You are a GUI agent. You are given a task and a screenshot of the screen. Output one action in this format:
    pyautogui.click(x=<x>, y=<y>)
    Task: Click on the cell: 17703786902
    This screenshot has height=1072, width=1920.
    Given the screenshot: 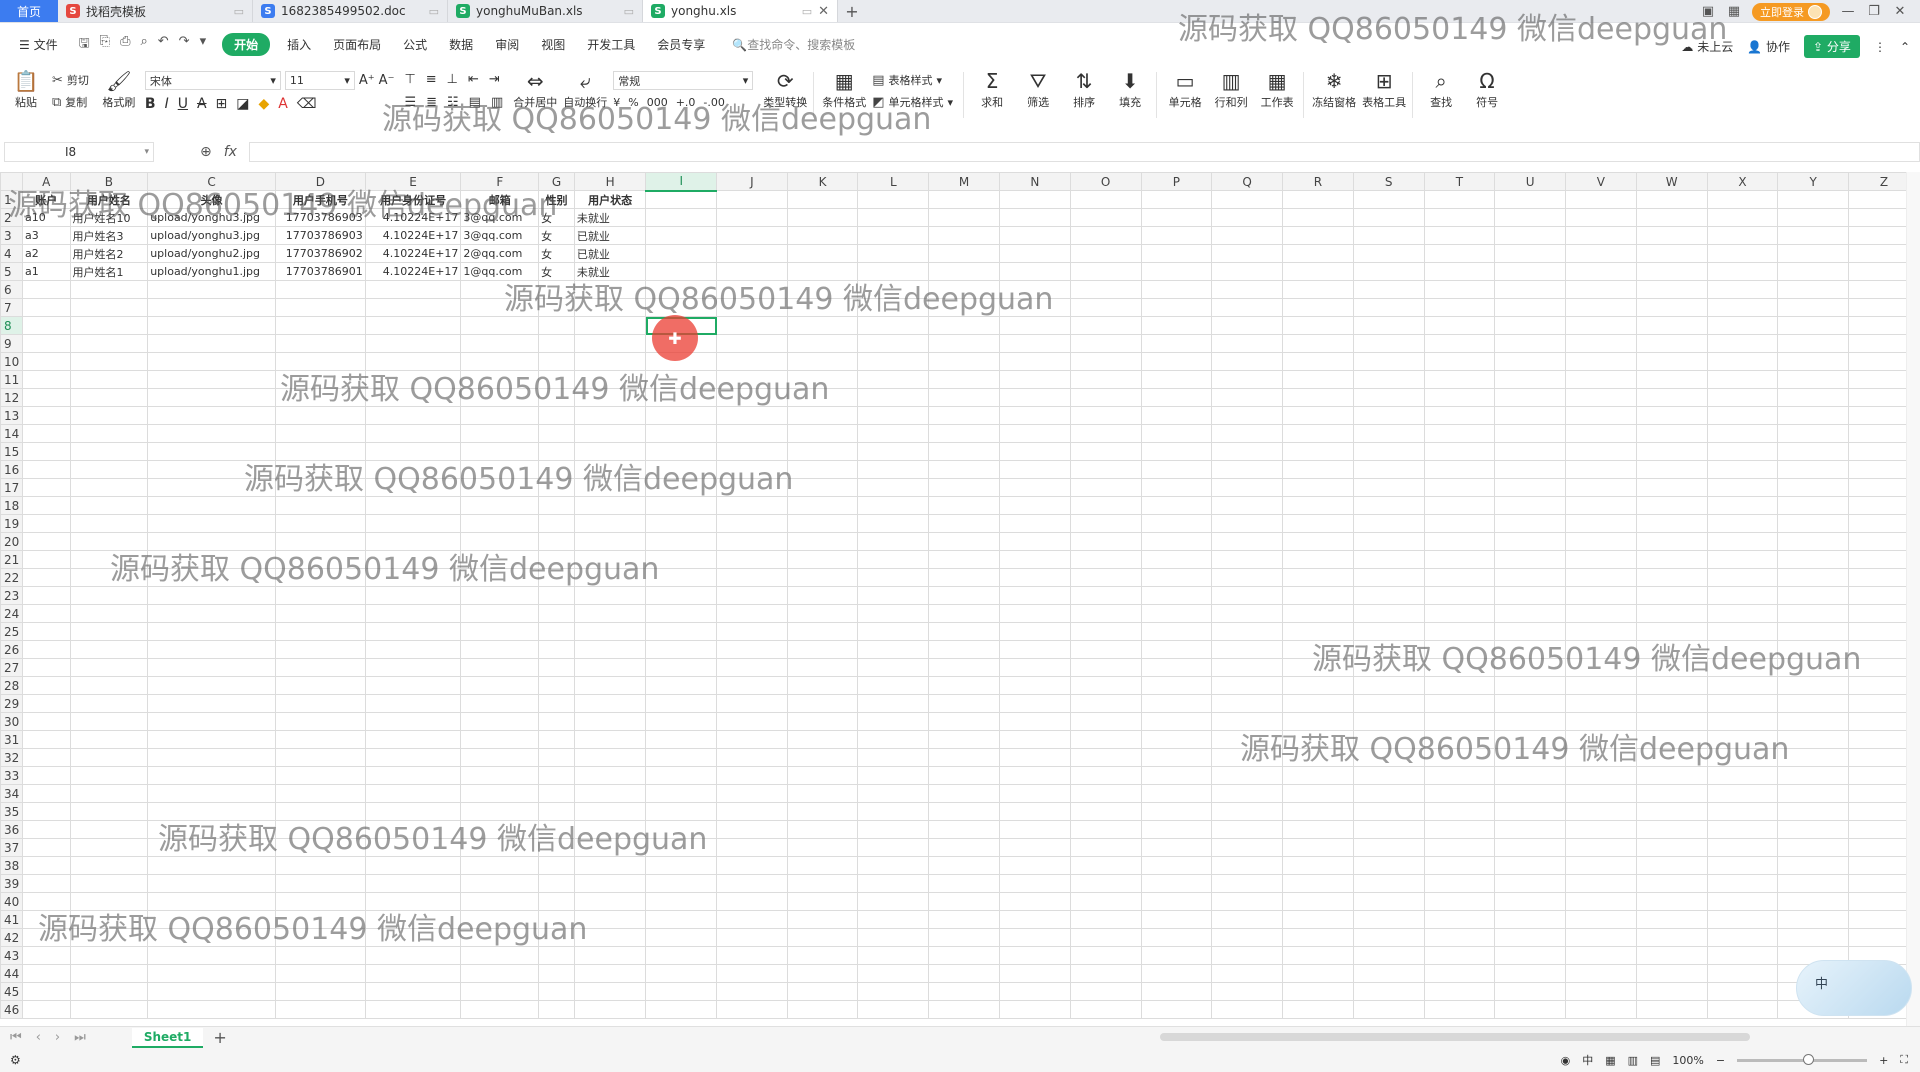 What is the action you would take?
    pyautogui.click(x=320, y=253)
    